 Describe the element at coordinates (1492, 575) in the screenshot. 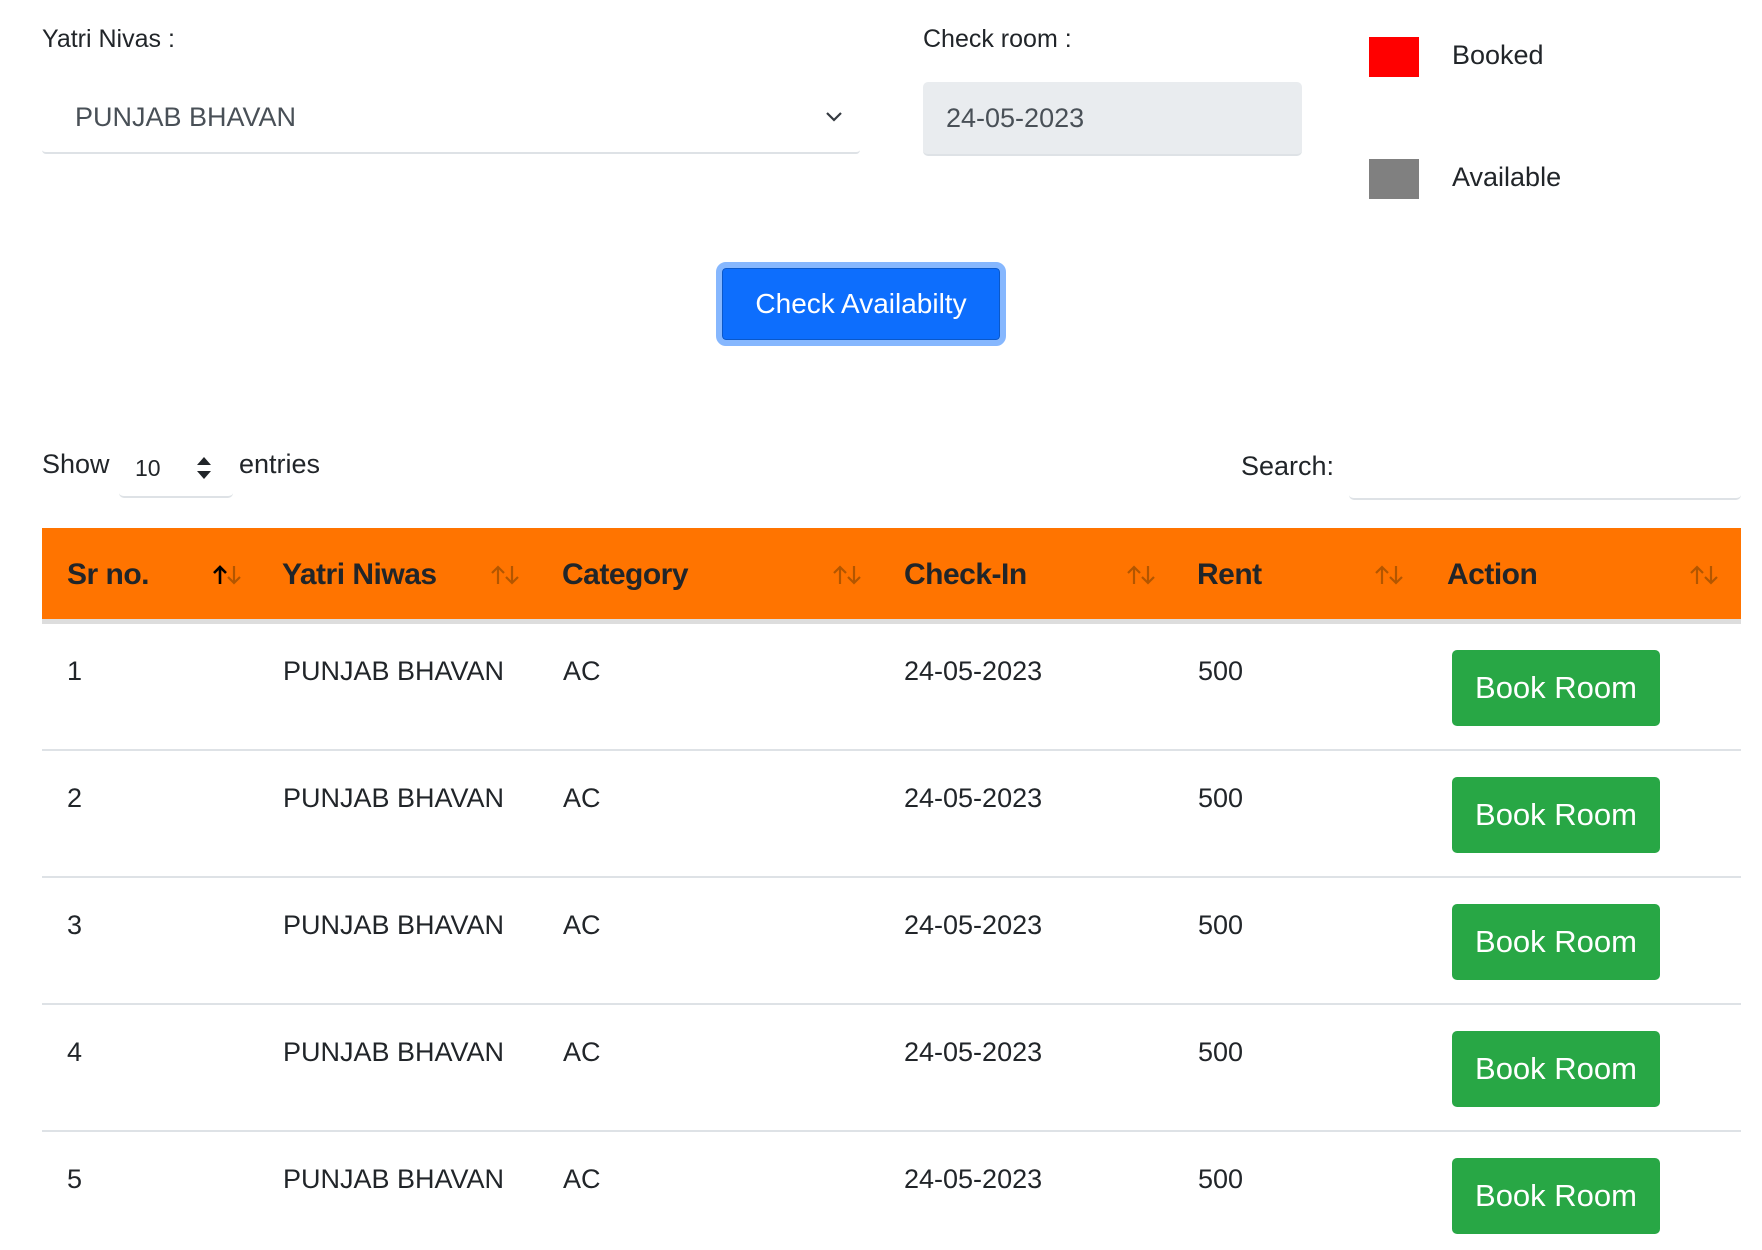

I see `column-header-action: Action` at that location.